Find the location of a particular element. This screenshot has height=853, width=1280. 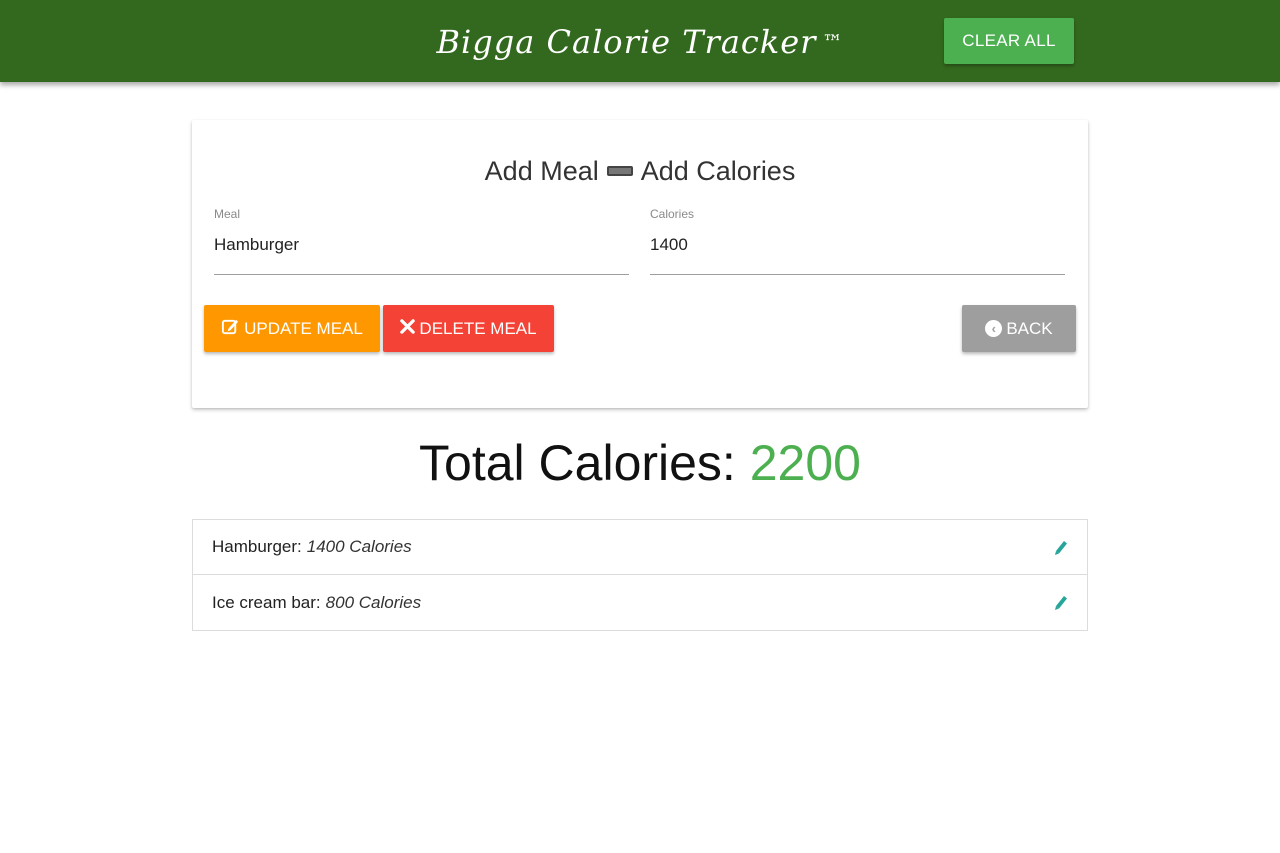

meal-field-label: Meal is located at coordinates (227, 214).